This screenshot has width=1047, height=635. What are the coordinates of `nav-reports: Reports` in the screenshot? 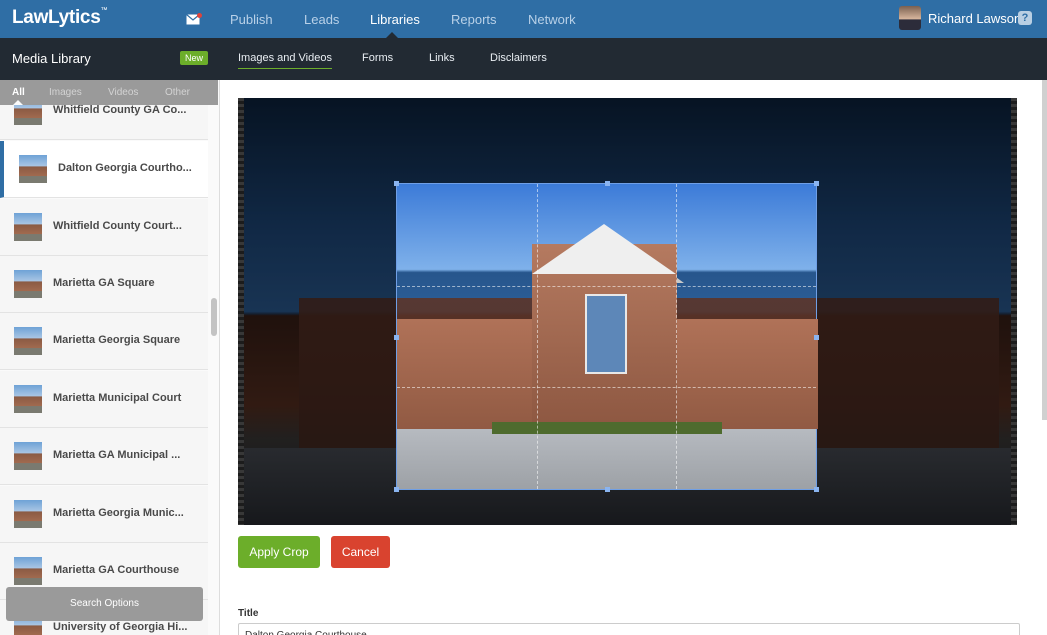 It's located at (474, 19).